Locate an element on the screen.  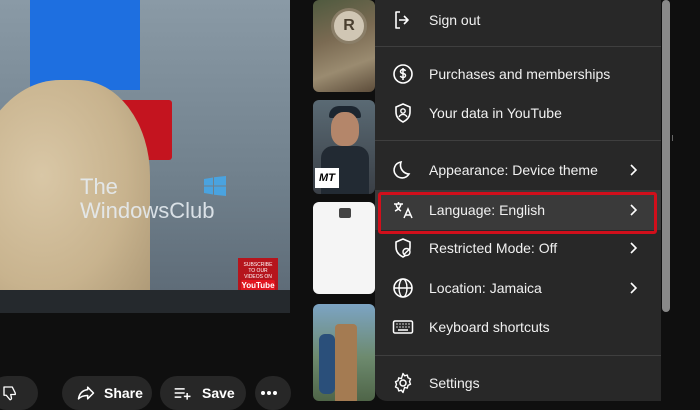
video-bottom-strip is located at coordinates (145, 301).